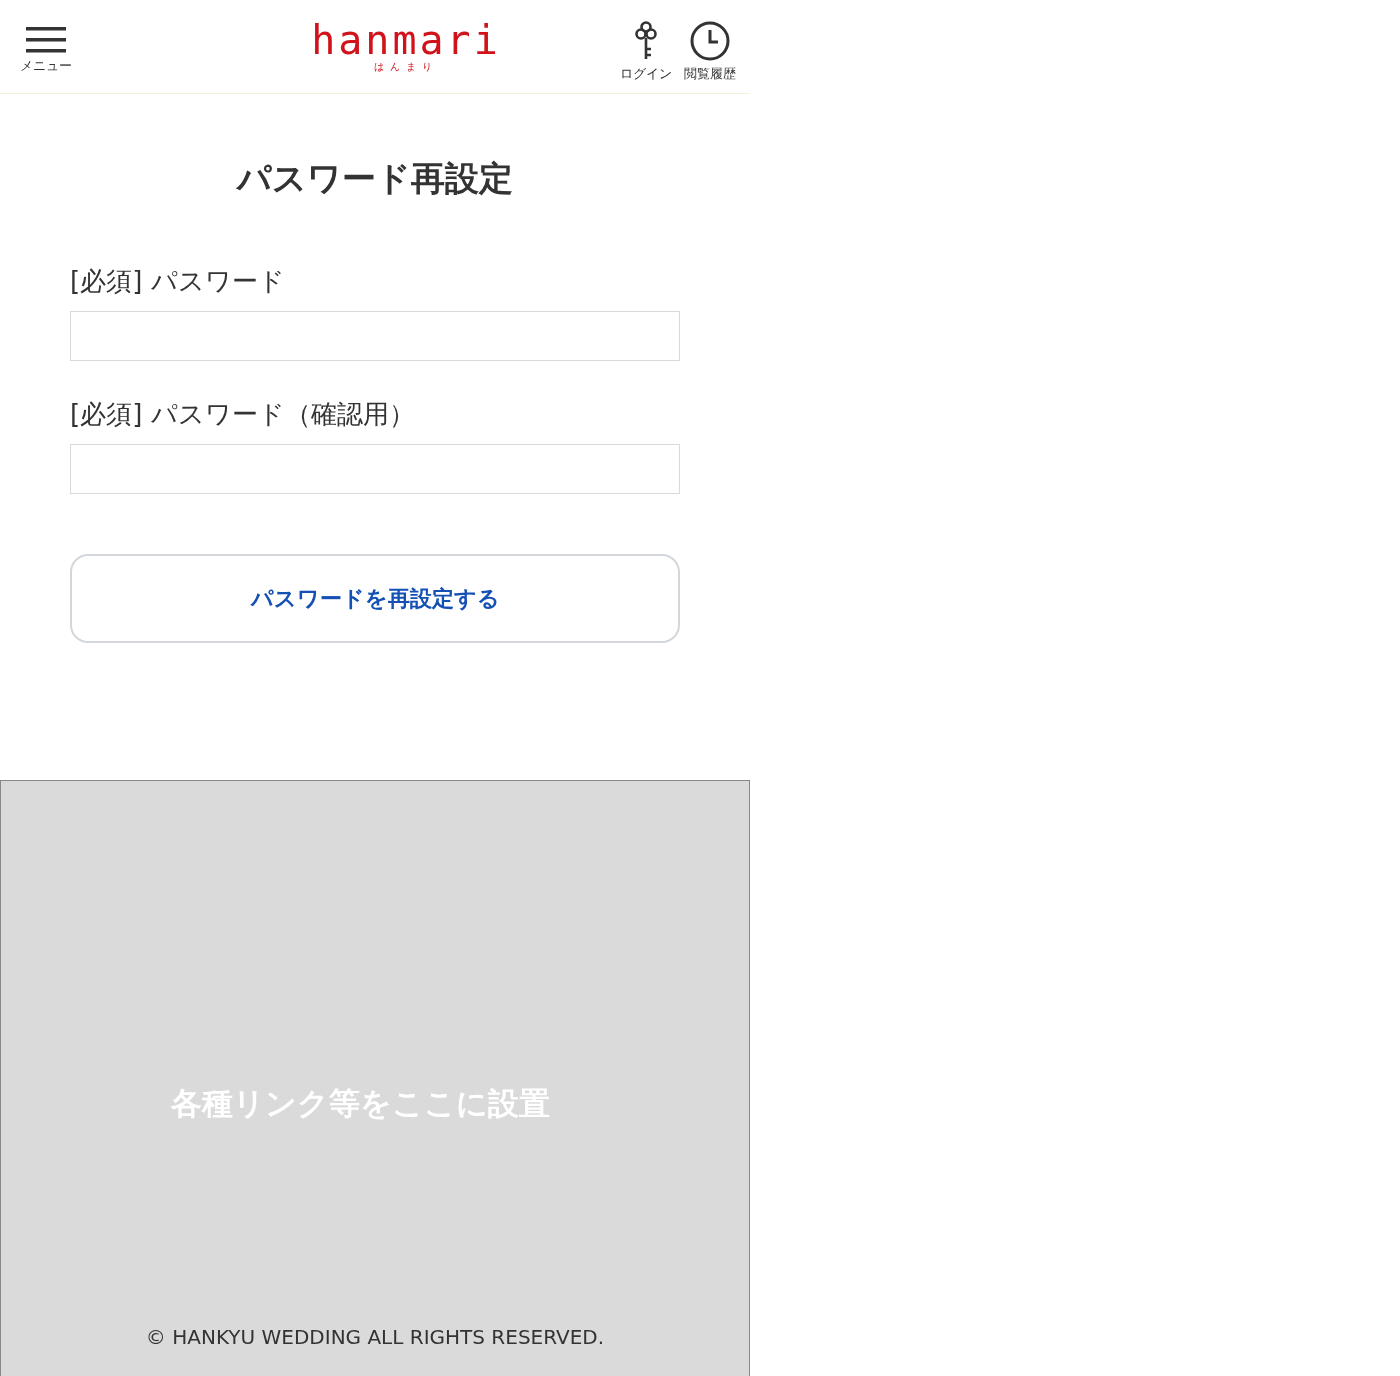  Describe the element at coordinates (46, 39) in the screenshot. I see `menu-icon` at that location.